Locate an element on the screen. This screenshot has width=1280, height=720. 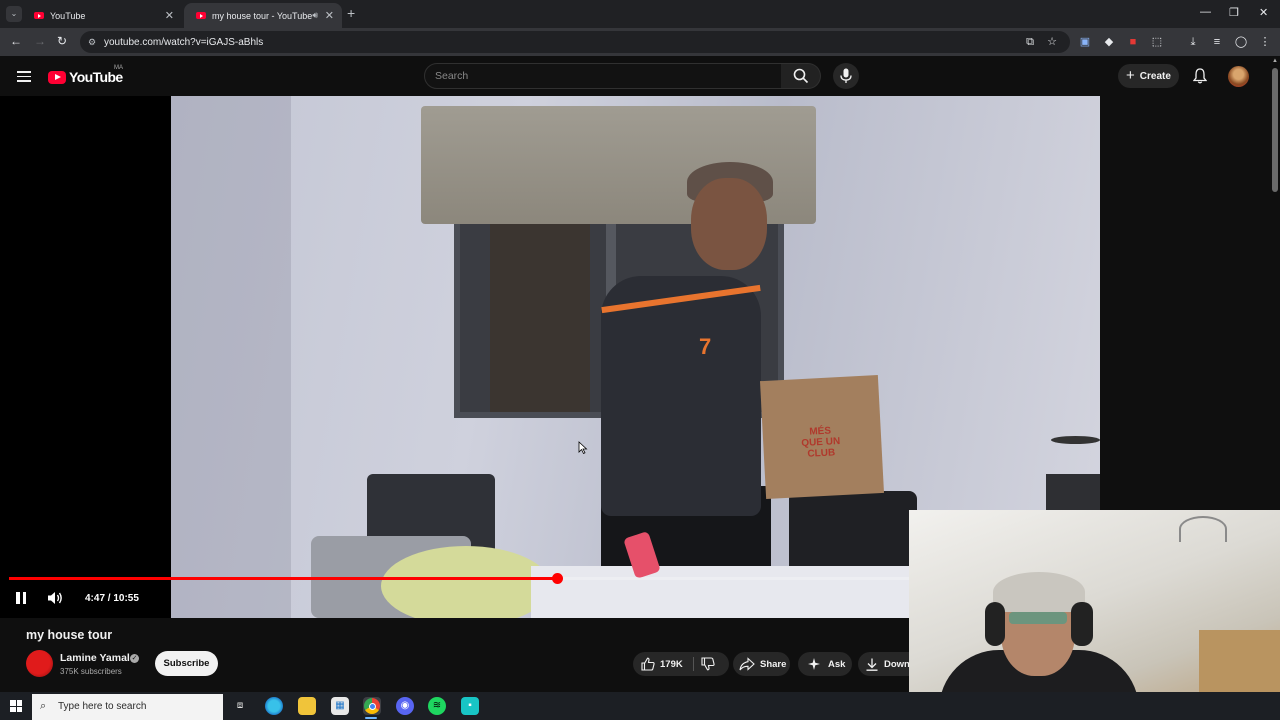
tab-audio-speaker-icon: 🔊︎ is located at coordinates (315, 15).